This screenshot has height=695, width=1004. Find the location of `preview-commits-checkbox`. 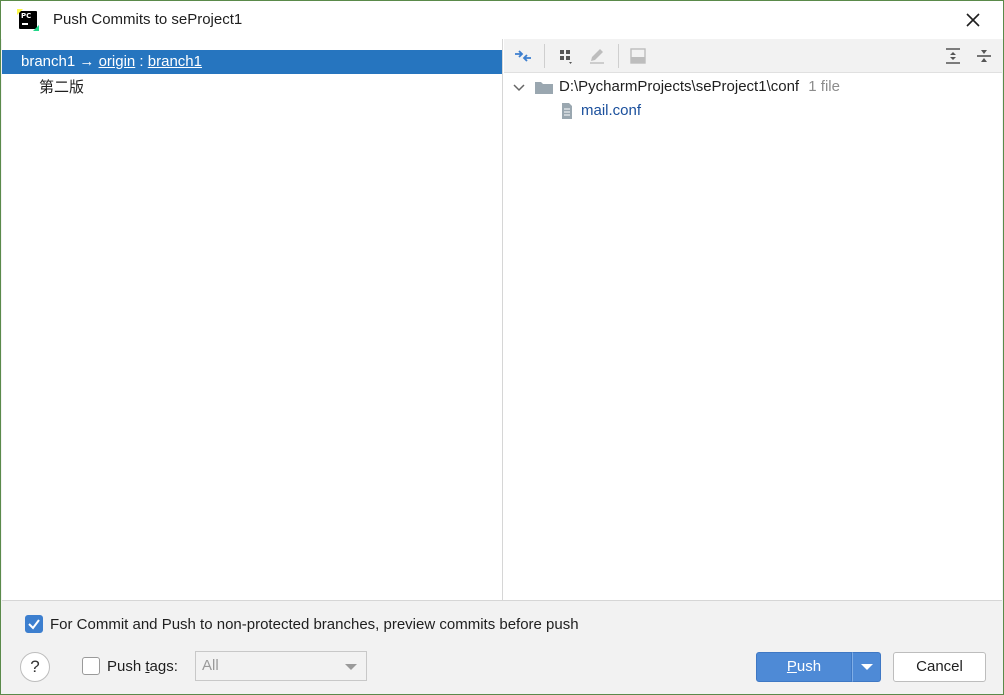

preview-commits-checkbox is located at coordinates (34, 624).